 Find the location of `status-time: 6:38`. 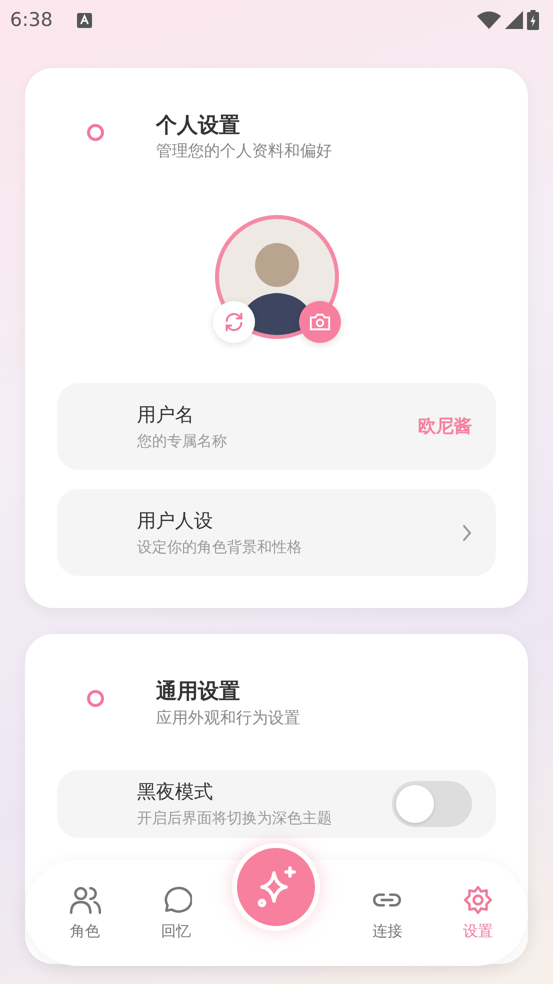

status-time: 6:38 is located at coordinates (31, 20).